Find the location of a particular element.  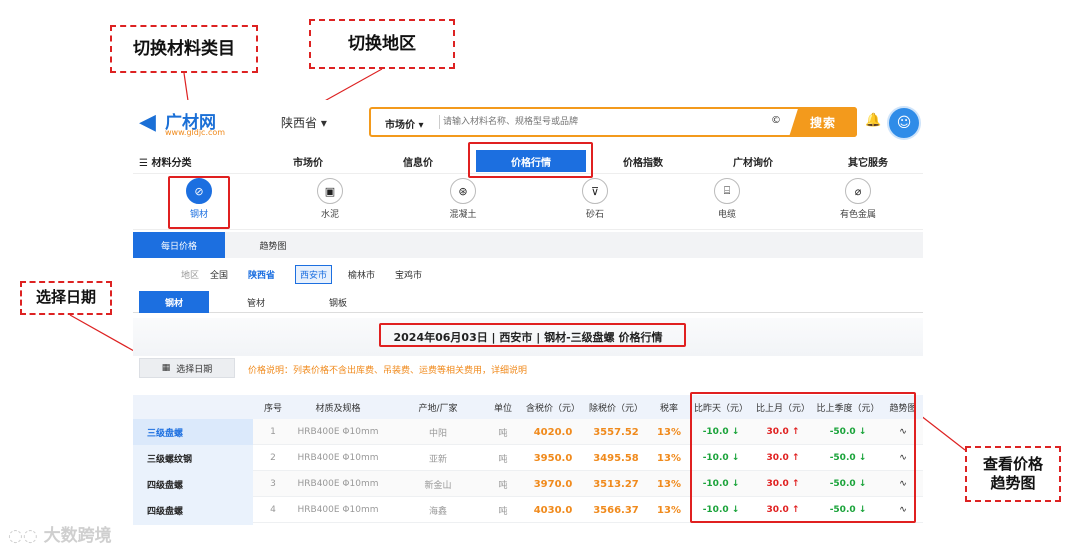

search-button: 搜索 is located at coordinates (823, 122).